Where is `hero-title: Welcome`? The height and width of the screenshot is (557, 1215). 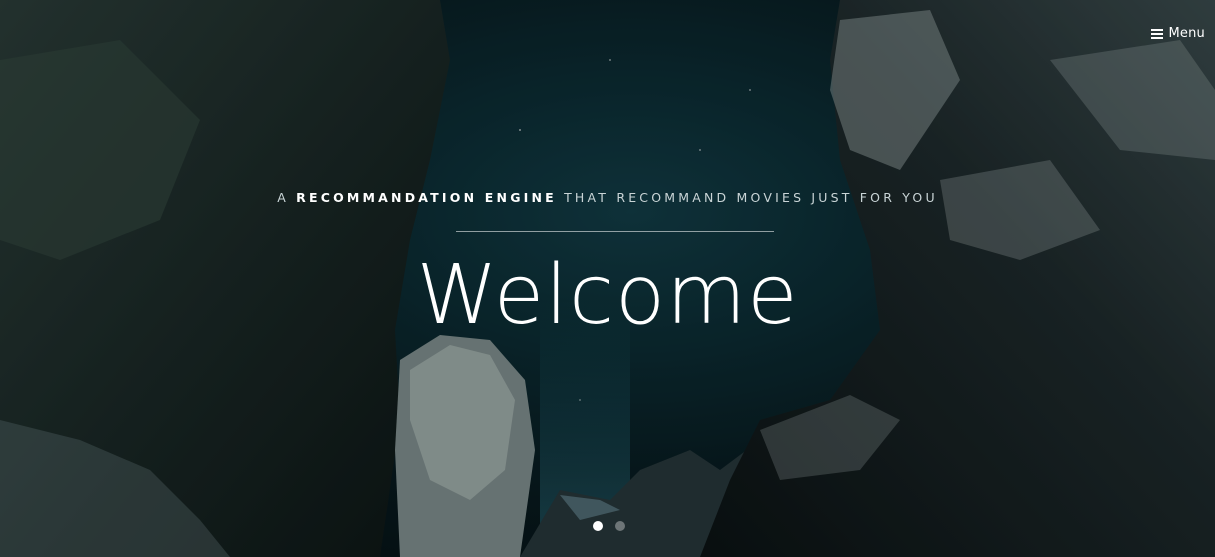 hero-title: Welcome is located at coordinates (607, 295).